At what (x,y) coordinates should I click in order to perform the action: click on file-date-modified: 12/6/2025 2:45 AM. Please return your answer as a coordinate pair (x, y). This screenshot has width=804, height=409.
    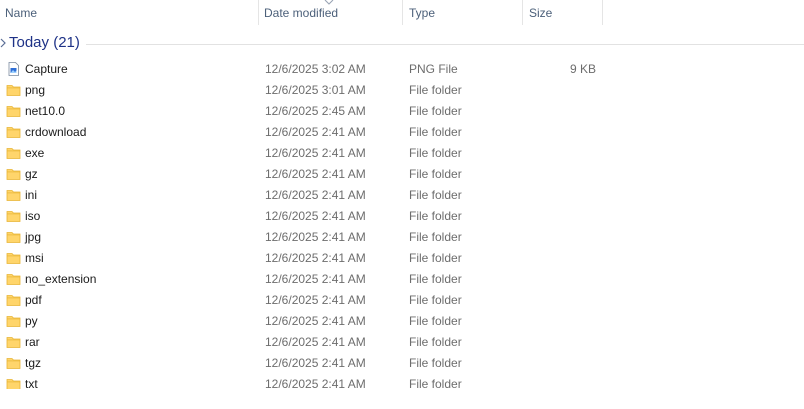
    Looking at the image, I should click on (315, 111).